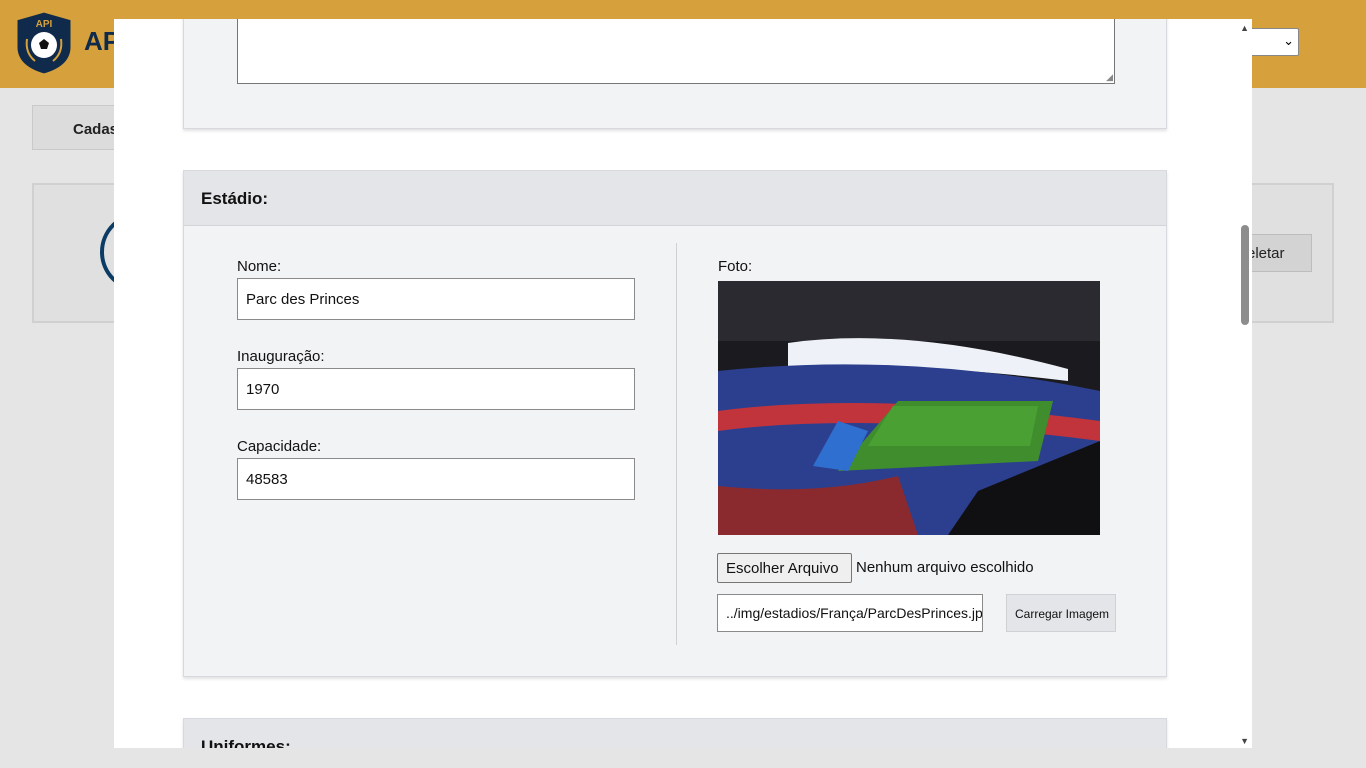  Describe the element at coordinates (259, 266) in the screenshot. I see `stadium-name-label: Nome:` at that location.